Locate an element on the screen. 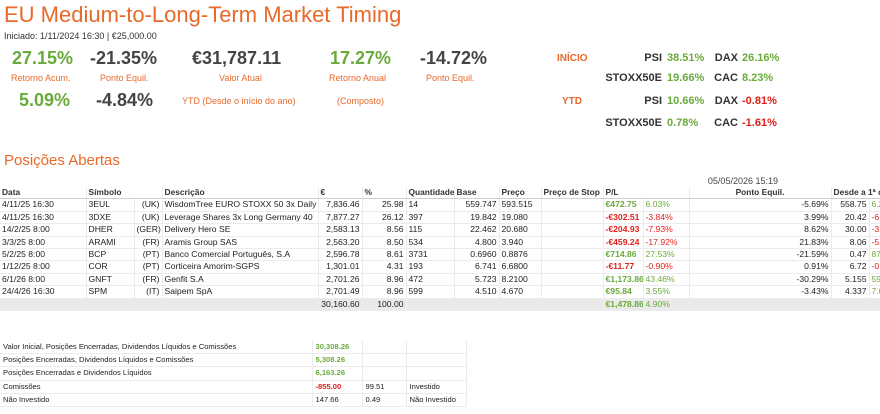 The image size is (880, 414). cell-eur: 2,596.78 is located at coordinates (340, 255).